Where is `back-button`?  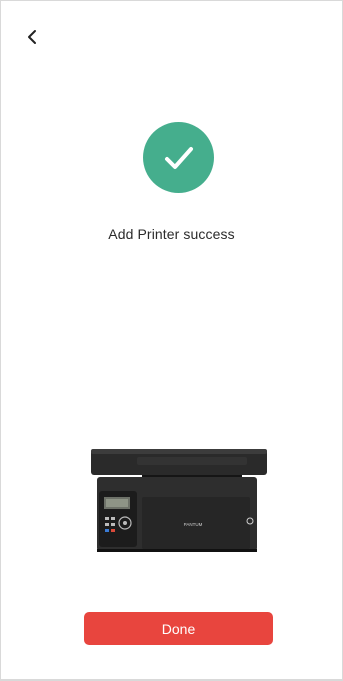 back-button is located at coordinates (33, 37).